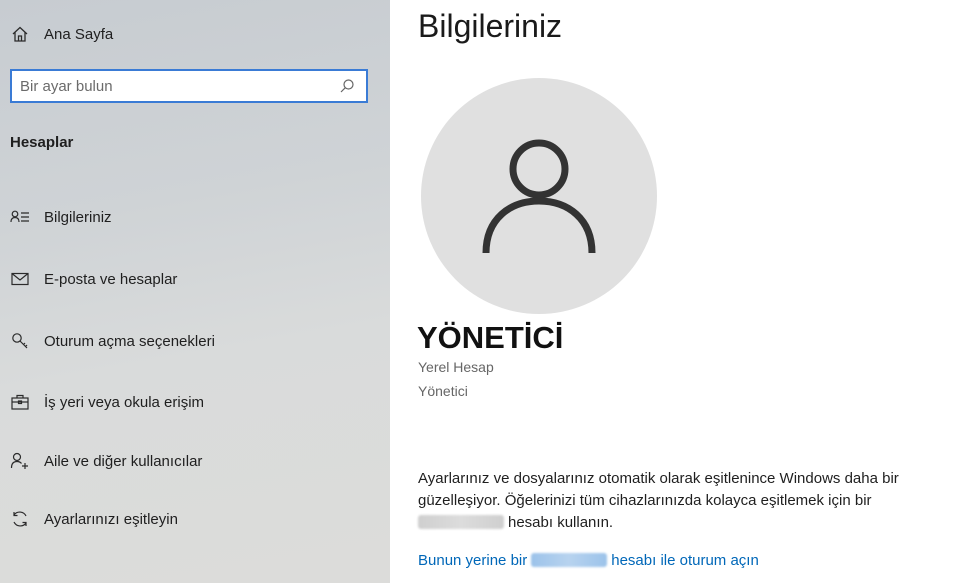 The image size is (976, 583). I want to click on sidebar-item-work-school: İş yeri veya okula erişim, so click(195, 402).